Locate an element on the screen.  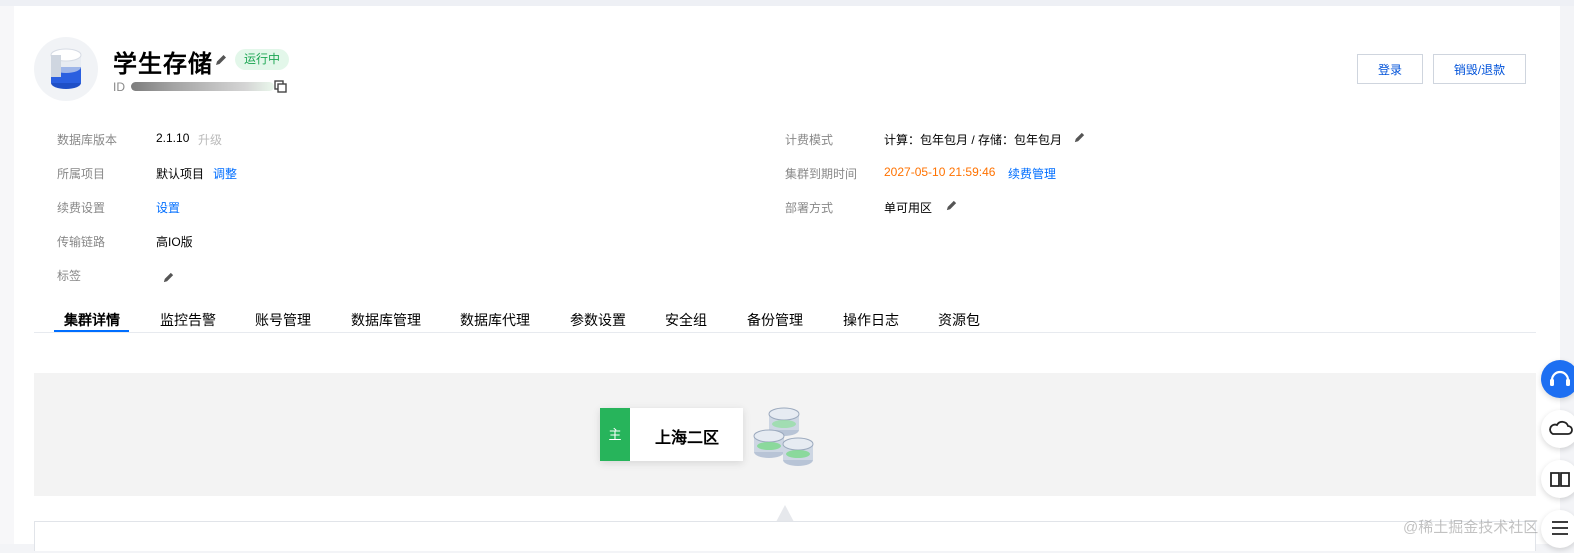
tabs-divider is located at coordinates (785, 332).